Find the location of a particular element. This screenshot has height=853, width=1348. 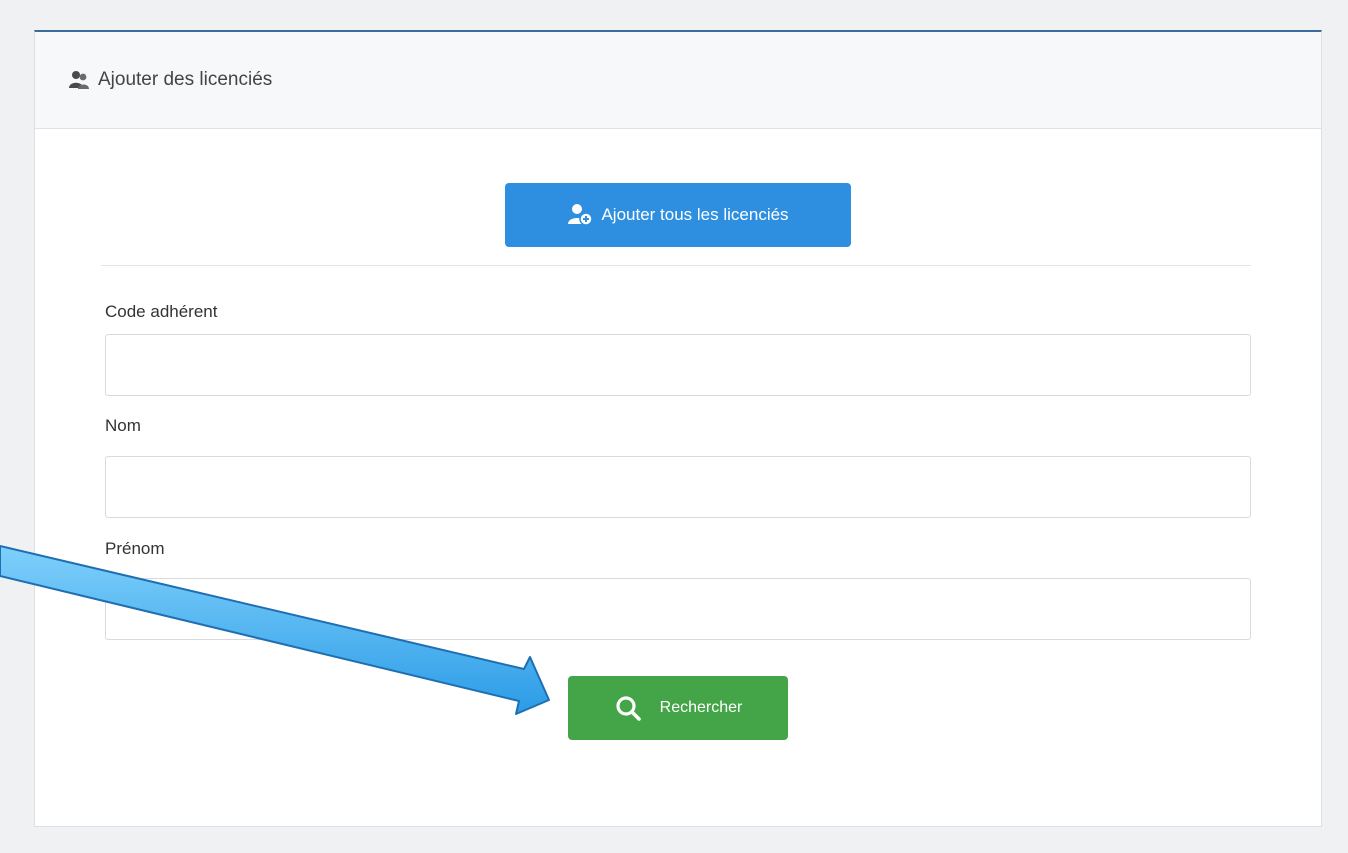

search-icon is located at coordinates (628, 708).